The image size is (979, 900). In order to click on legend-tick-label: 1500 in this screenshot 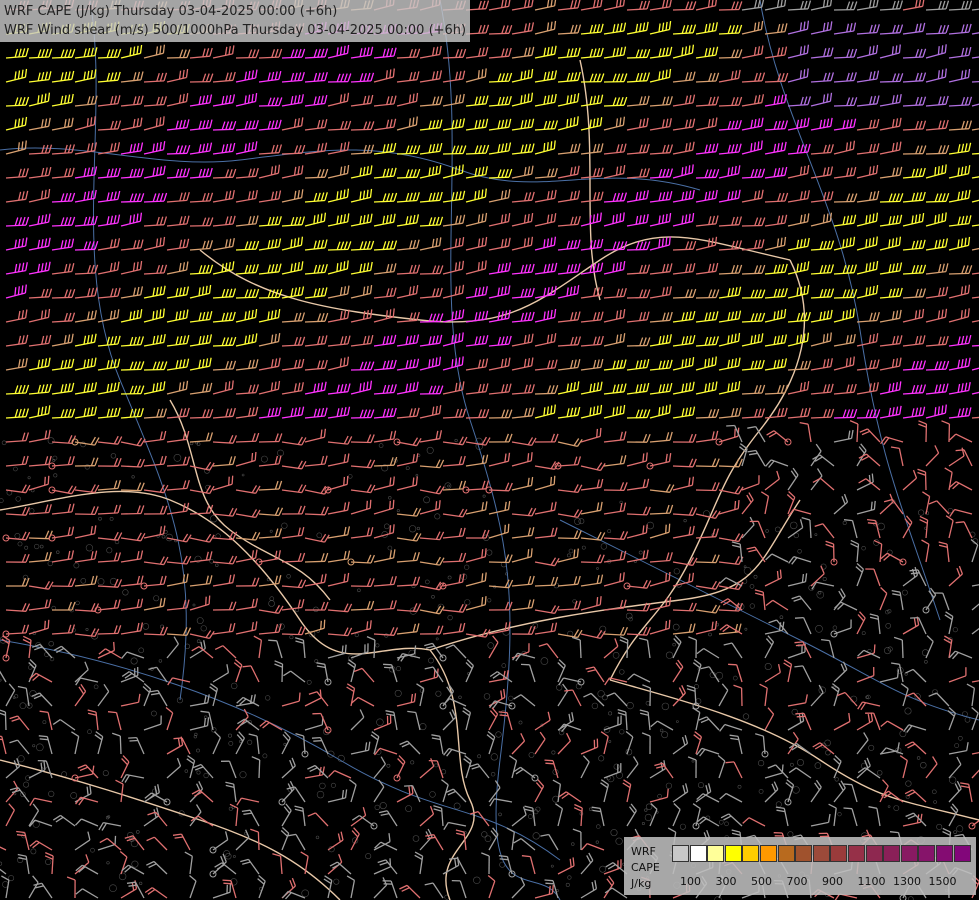, I will do `click(942, 881)`.